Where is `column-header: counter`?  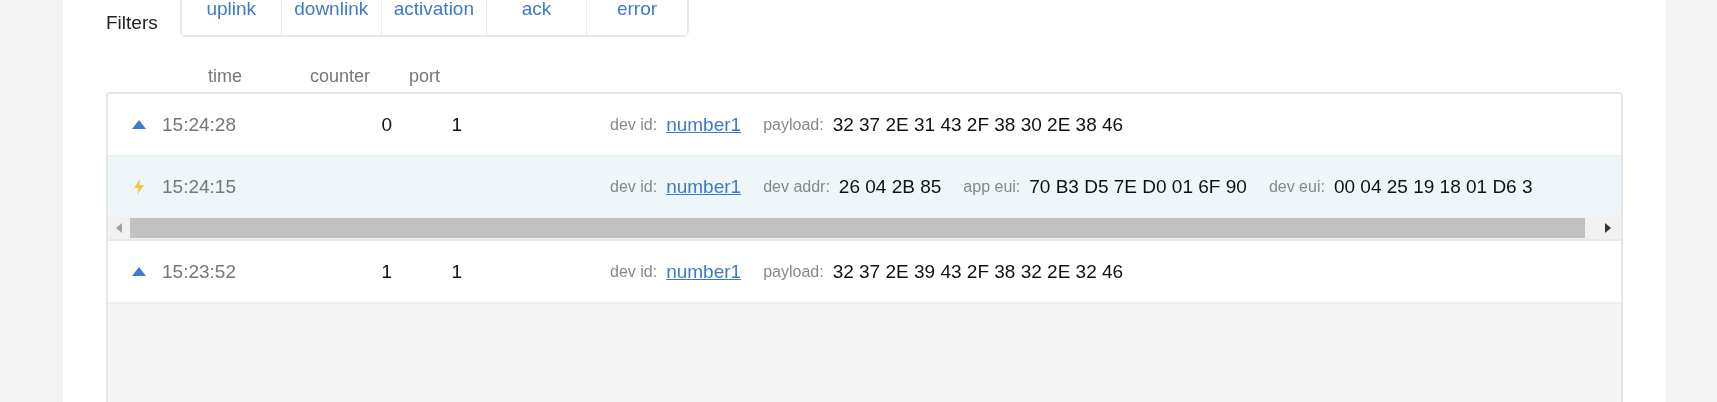
column-header: counter is located at coordinates (339, 77).